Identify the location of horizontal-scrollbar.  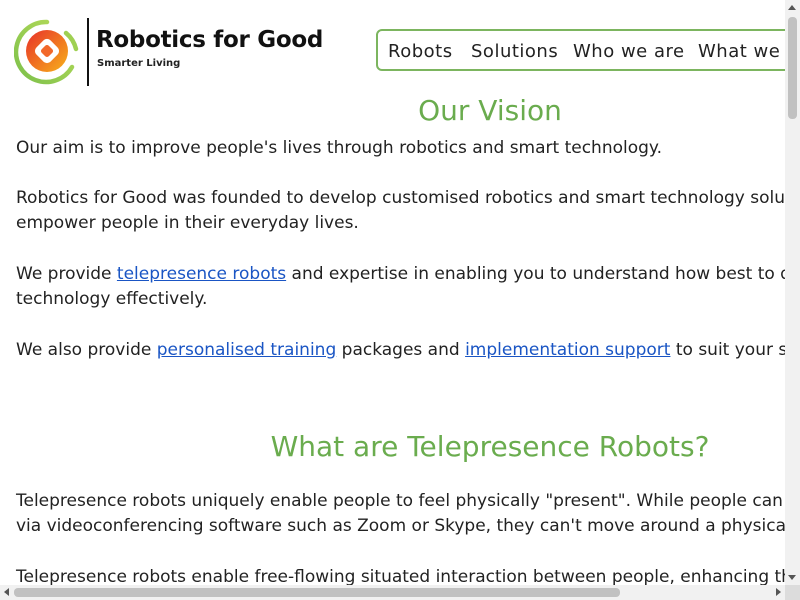
(392, 592).